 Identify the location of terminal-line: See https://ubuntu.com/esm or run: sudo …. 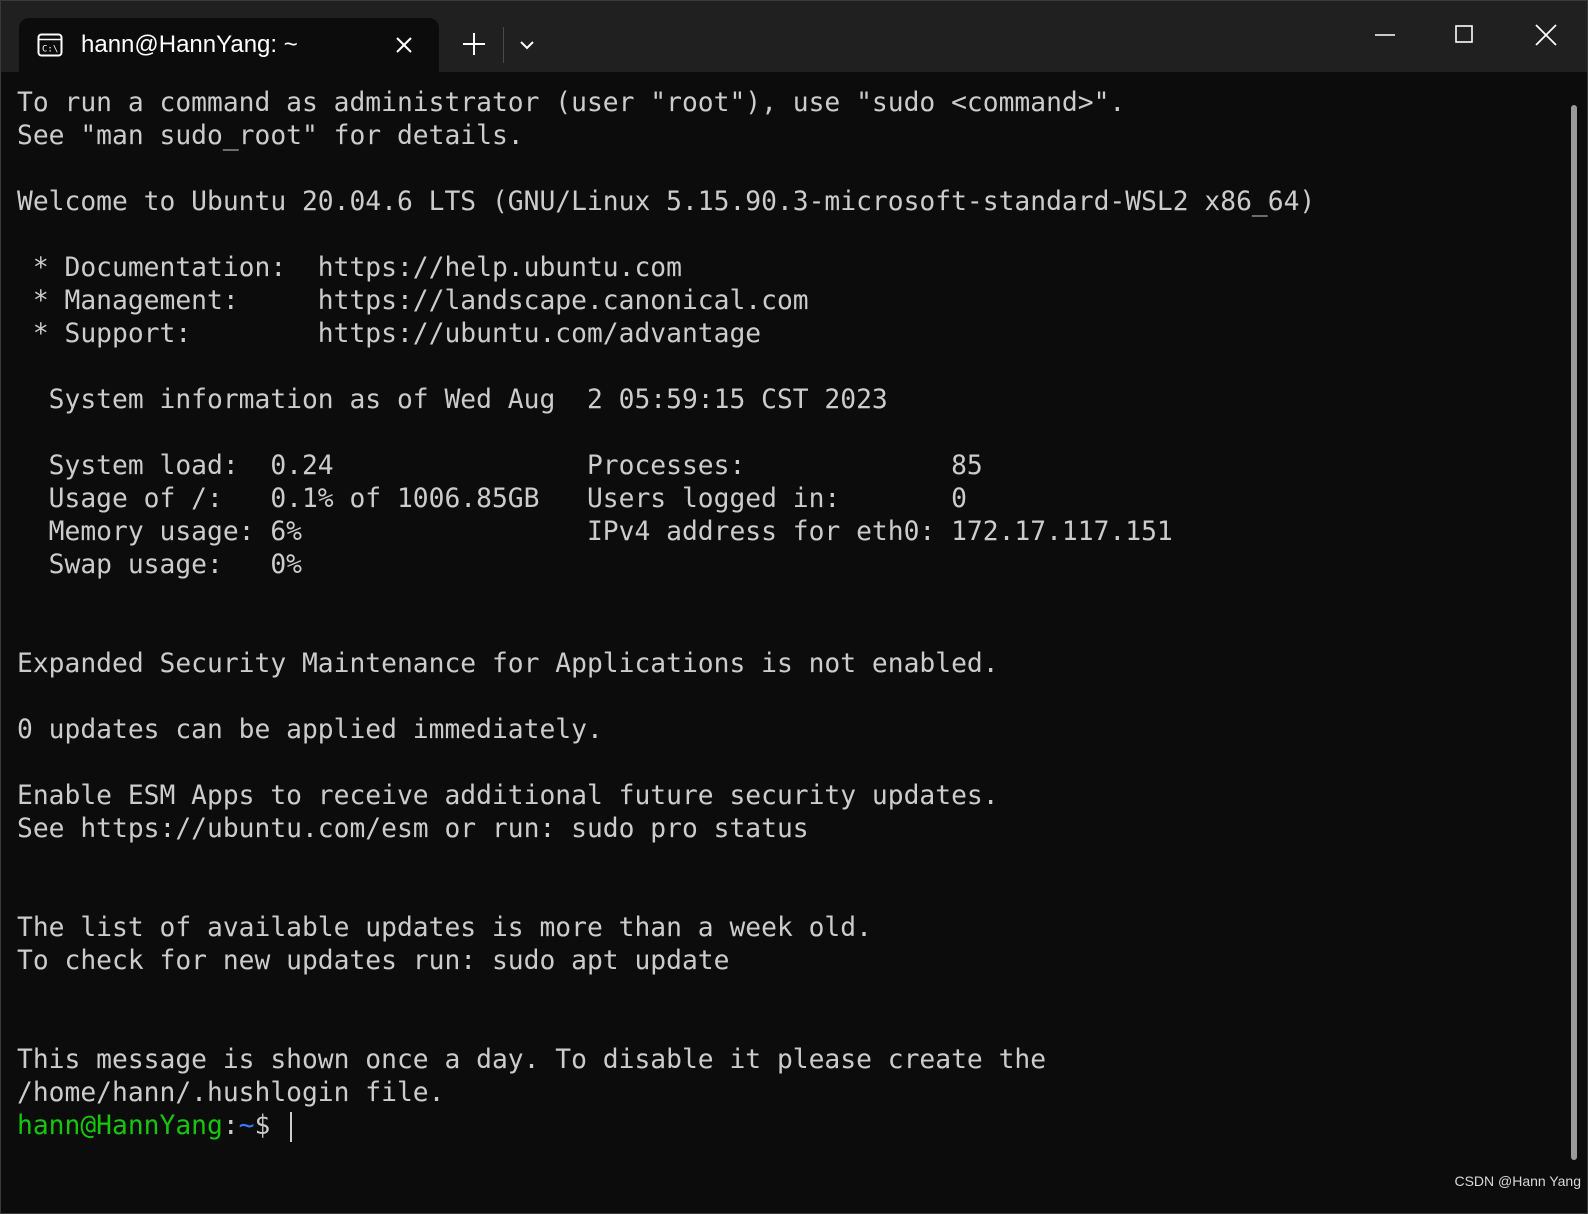
(413, 829).